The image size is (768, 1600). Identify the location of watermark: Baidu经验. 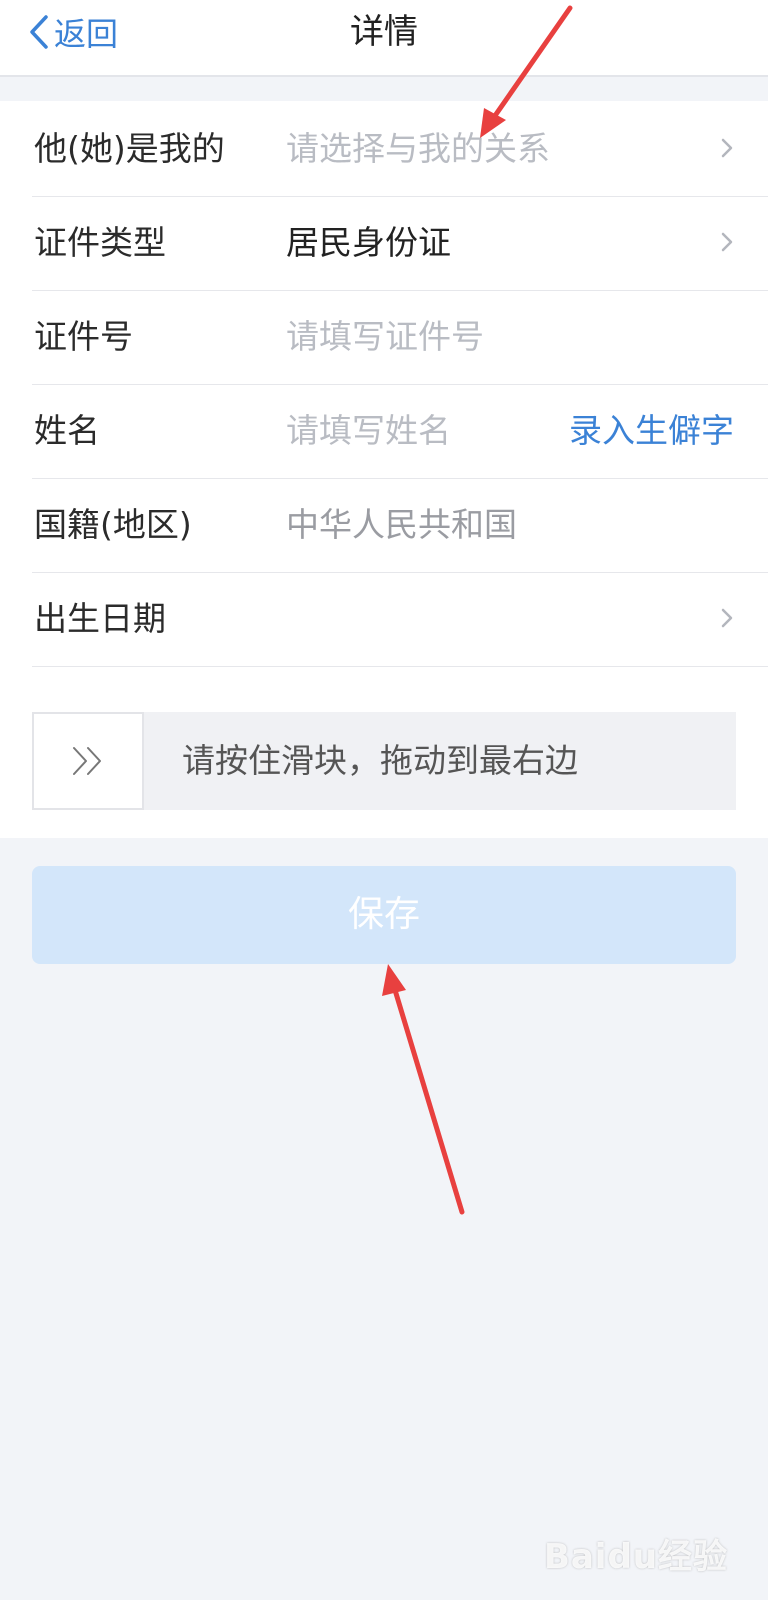
(635, 1557).